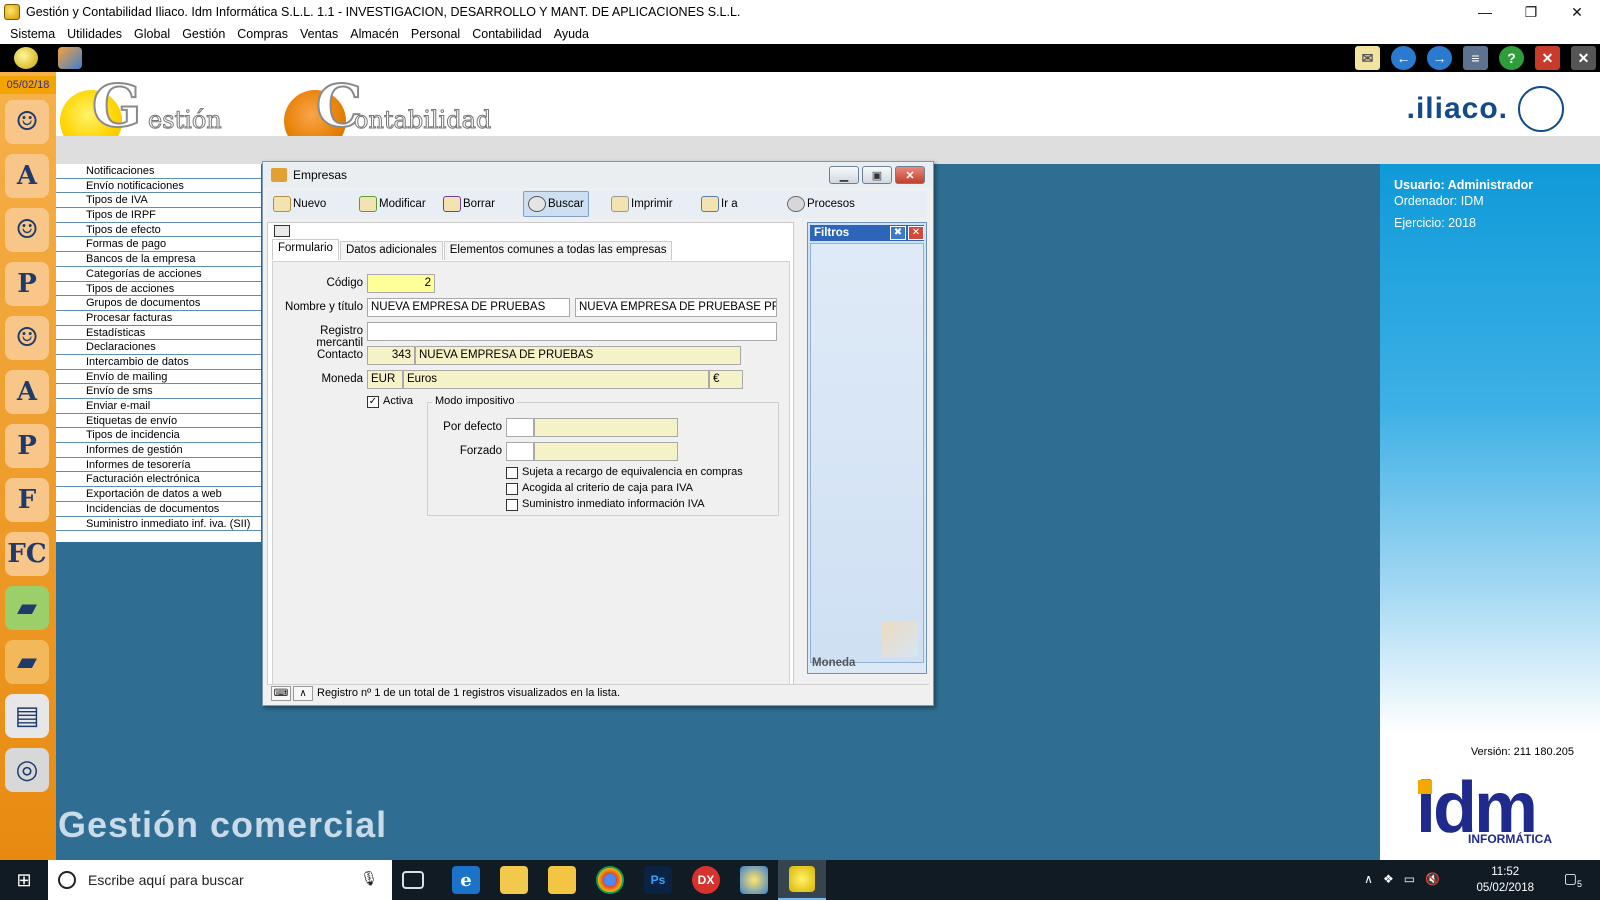  Describe the element at coordinates (556, 204) in the screenshot. I see `buscar-button: Buscar` at that location.